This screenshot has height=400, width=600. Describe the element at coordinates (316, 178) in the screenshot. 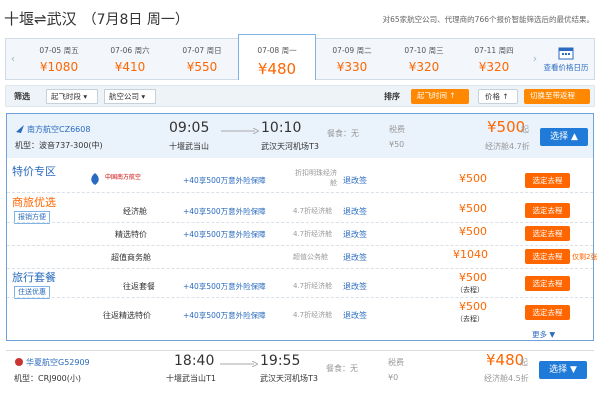

I see `cabin-class: 折扣明珠经济舱` at that location.